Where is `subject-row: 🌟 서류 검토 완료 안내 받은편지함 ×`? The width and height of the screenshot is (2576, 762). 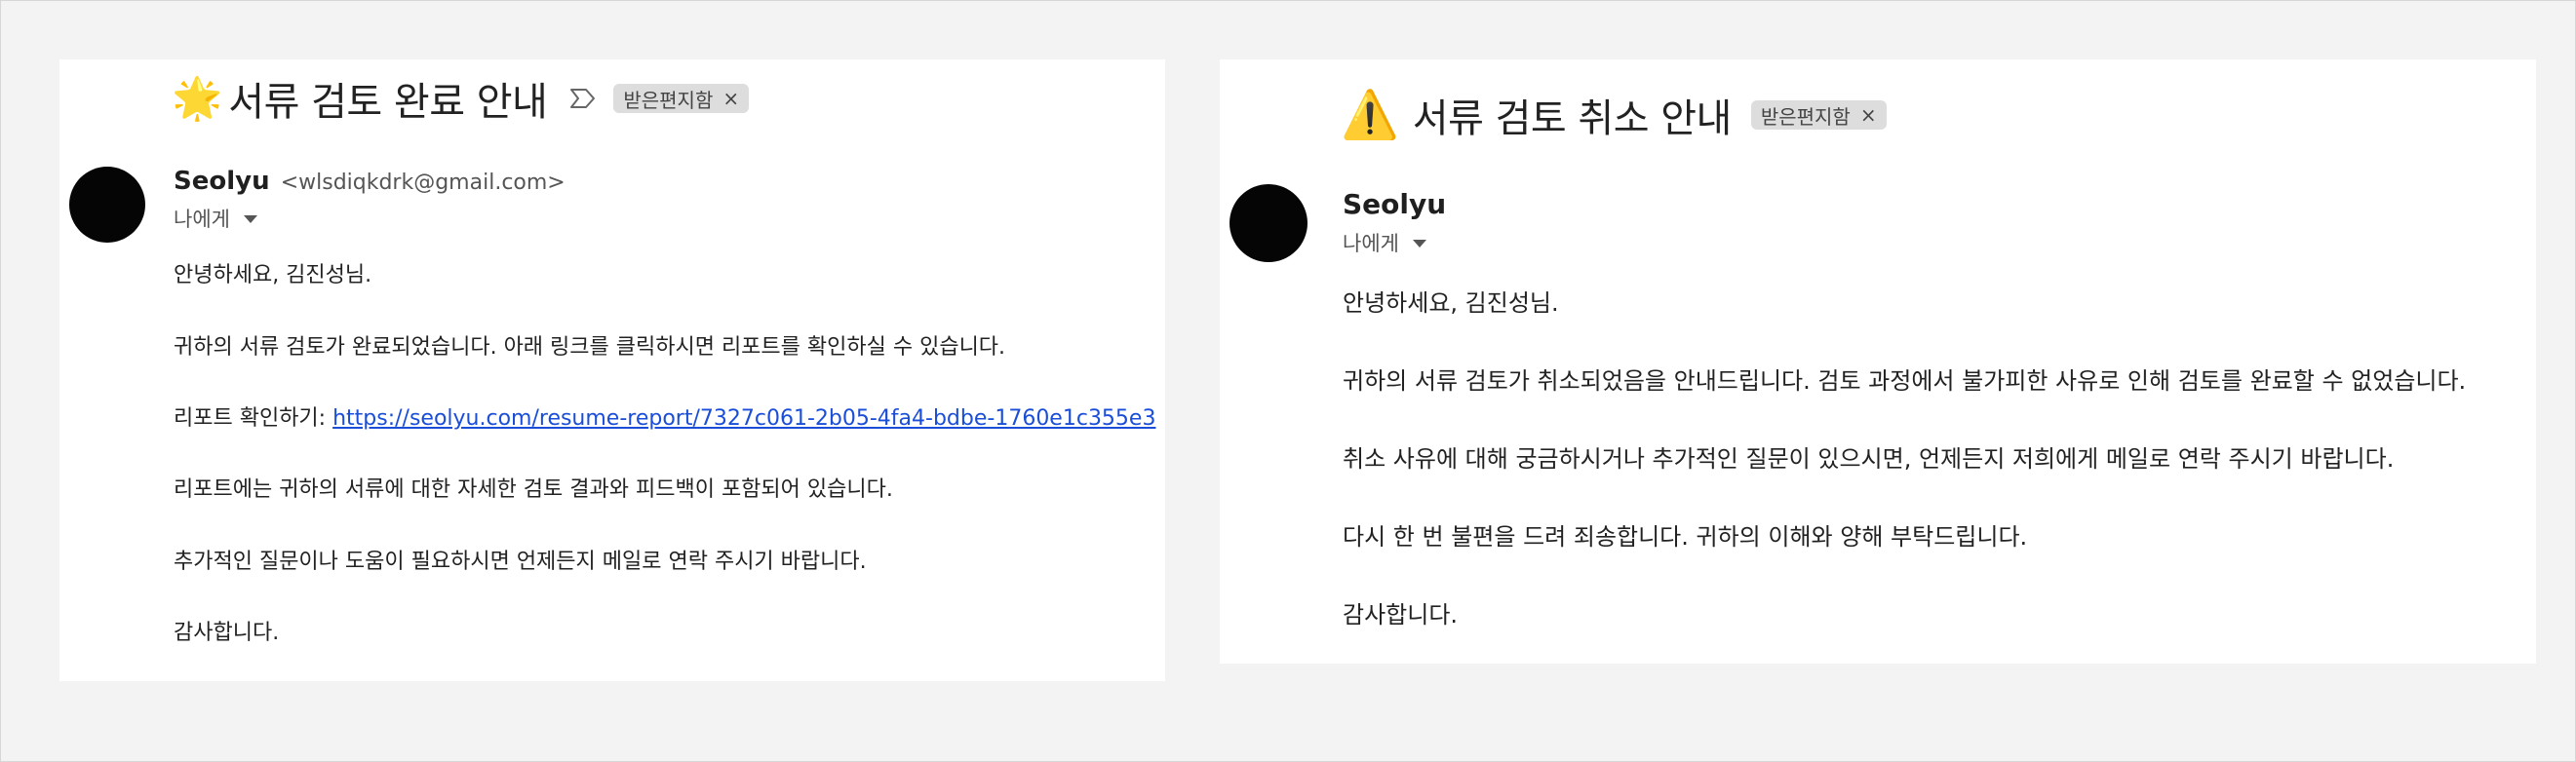
subject-row: 🌟 서류 검토 완료 안내 받은편지함 × is located at coordinates (461, 99).